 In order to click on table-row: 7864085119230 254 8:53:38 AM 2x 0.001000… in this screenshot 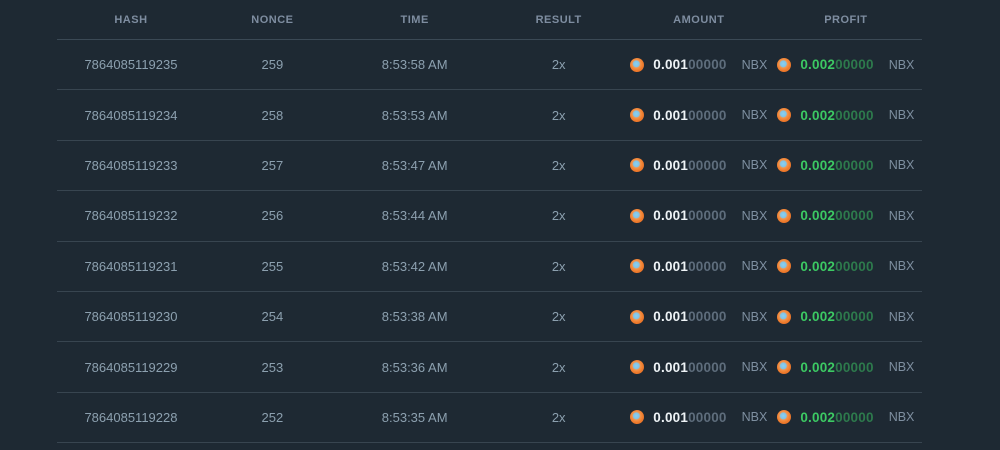, I will do `click(489, 317)`.